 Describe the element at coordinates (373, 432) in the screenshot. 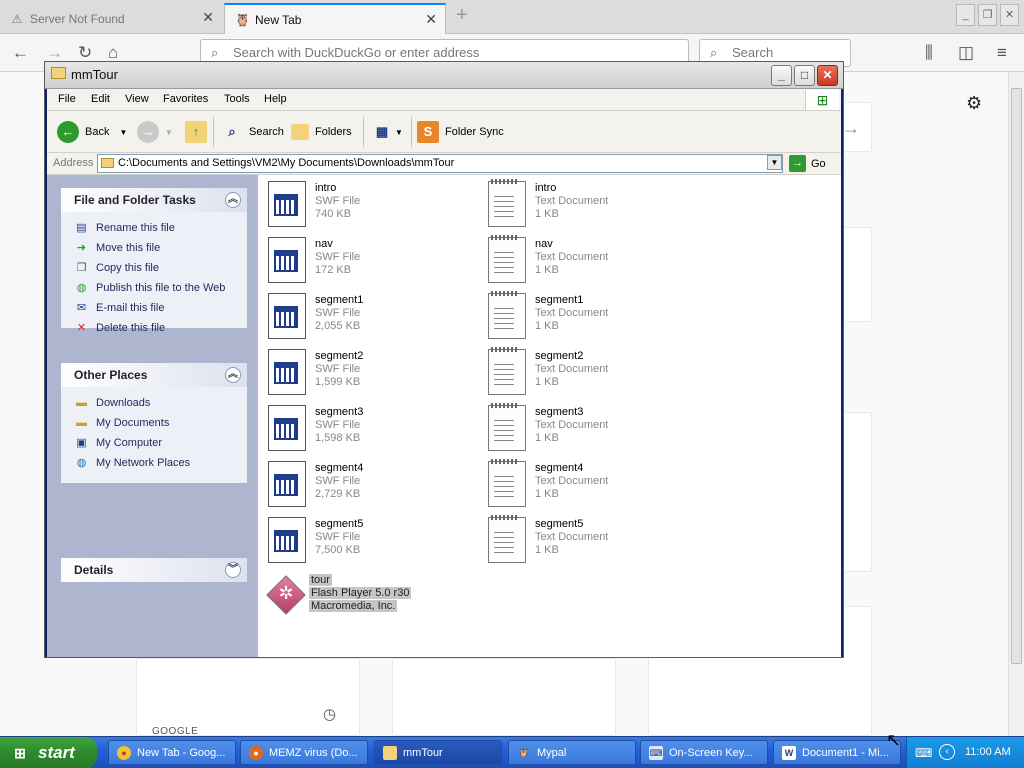

I see `file-item: segment3 SWF File 1,598 KB` at that location.